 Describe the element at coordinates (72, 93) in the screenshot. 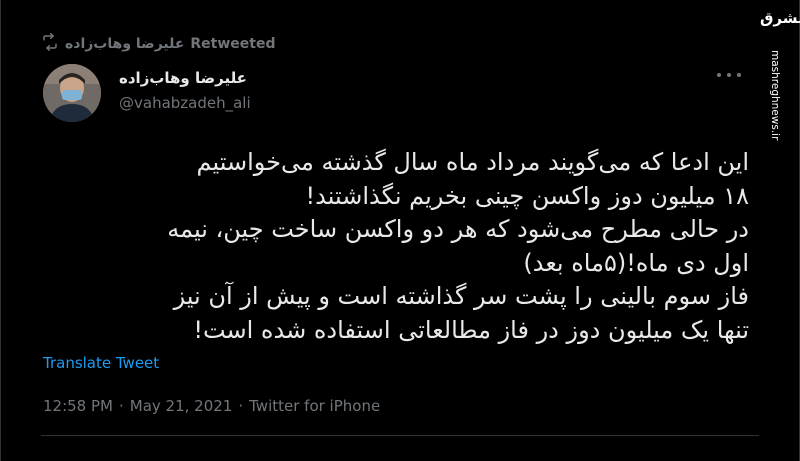

I see `avatar` at that location.